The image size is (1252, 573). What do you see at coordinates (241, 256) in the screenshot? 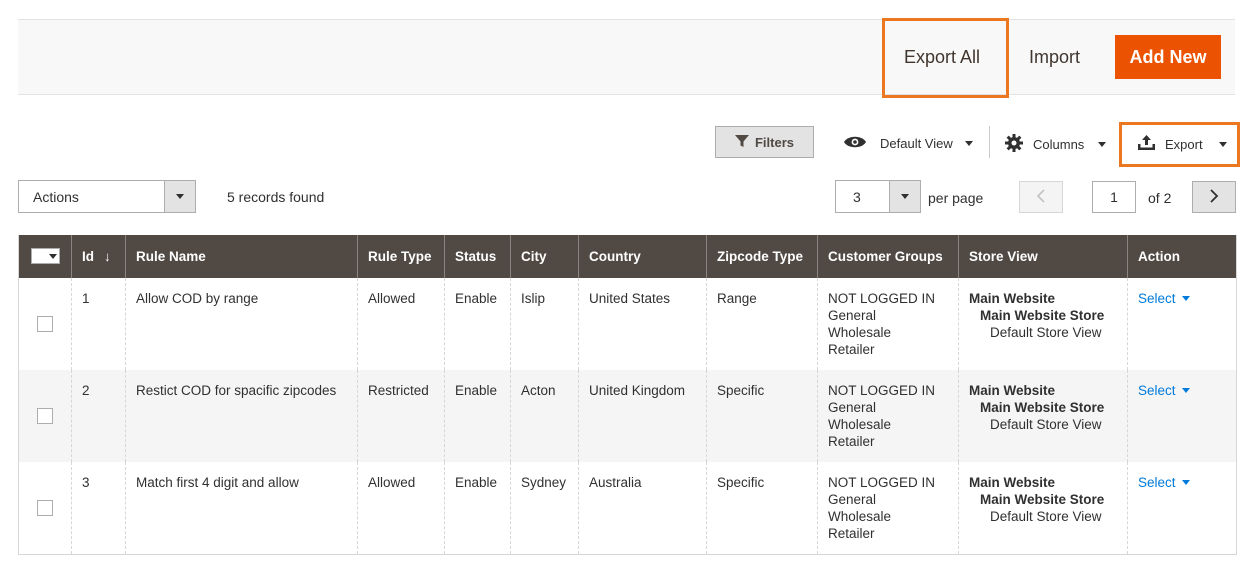
I see `column-header-rule-name: Rule Name` at bounding box center [241, 256].